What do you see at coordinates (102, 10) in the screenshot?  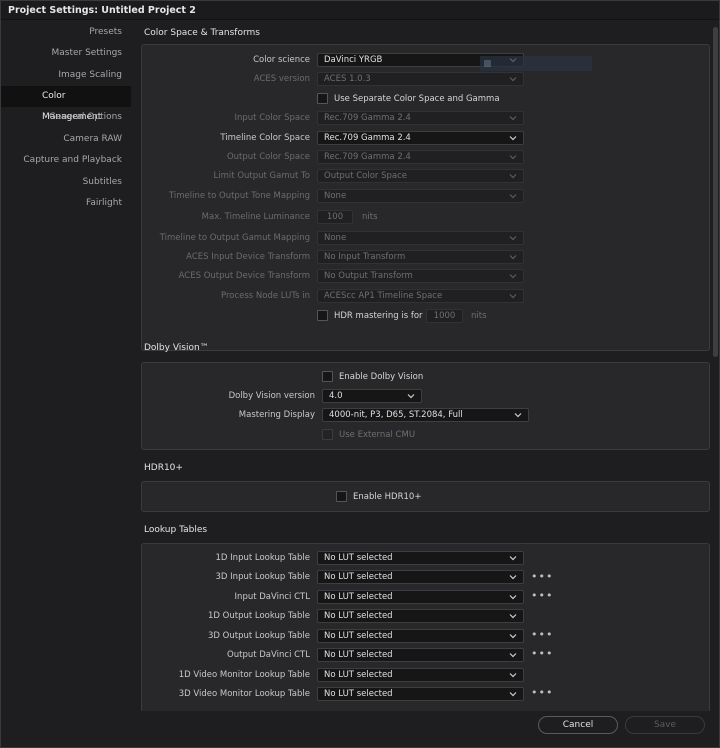 I see `window-title: Project Settings: Untitled Project 2` at bounding box center [102, 10].